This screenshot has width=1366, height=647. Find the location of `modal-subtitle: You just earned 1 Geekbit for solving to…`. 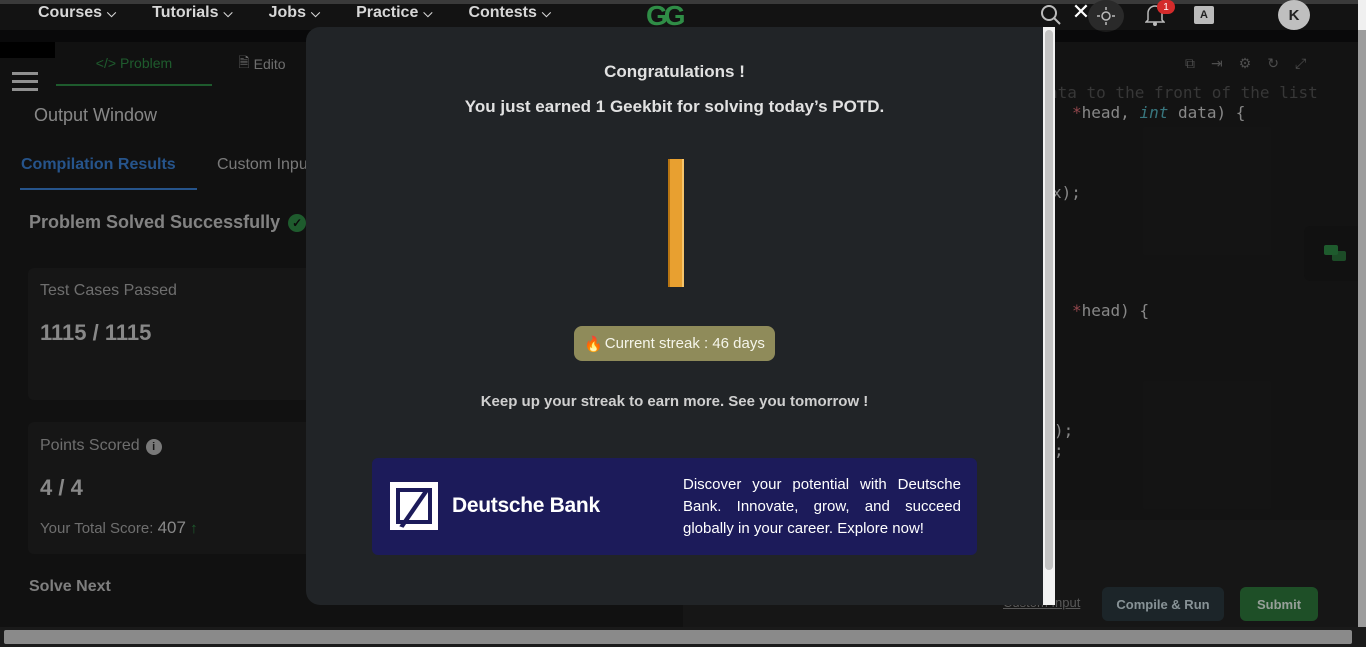

modal-subtitle: You just earned 1 Geekbit for solving to… is located at coordinates (674, 106).